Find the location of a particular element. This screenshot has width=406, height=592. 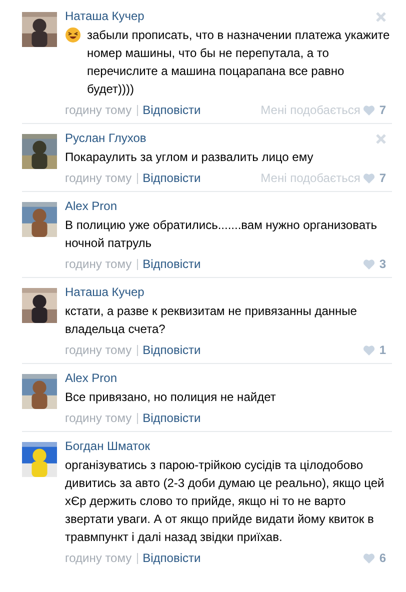

comment-text: Покараулить за углом и развалить лицо ему is located at coordinates (189, 157).